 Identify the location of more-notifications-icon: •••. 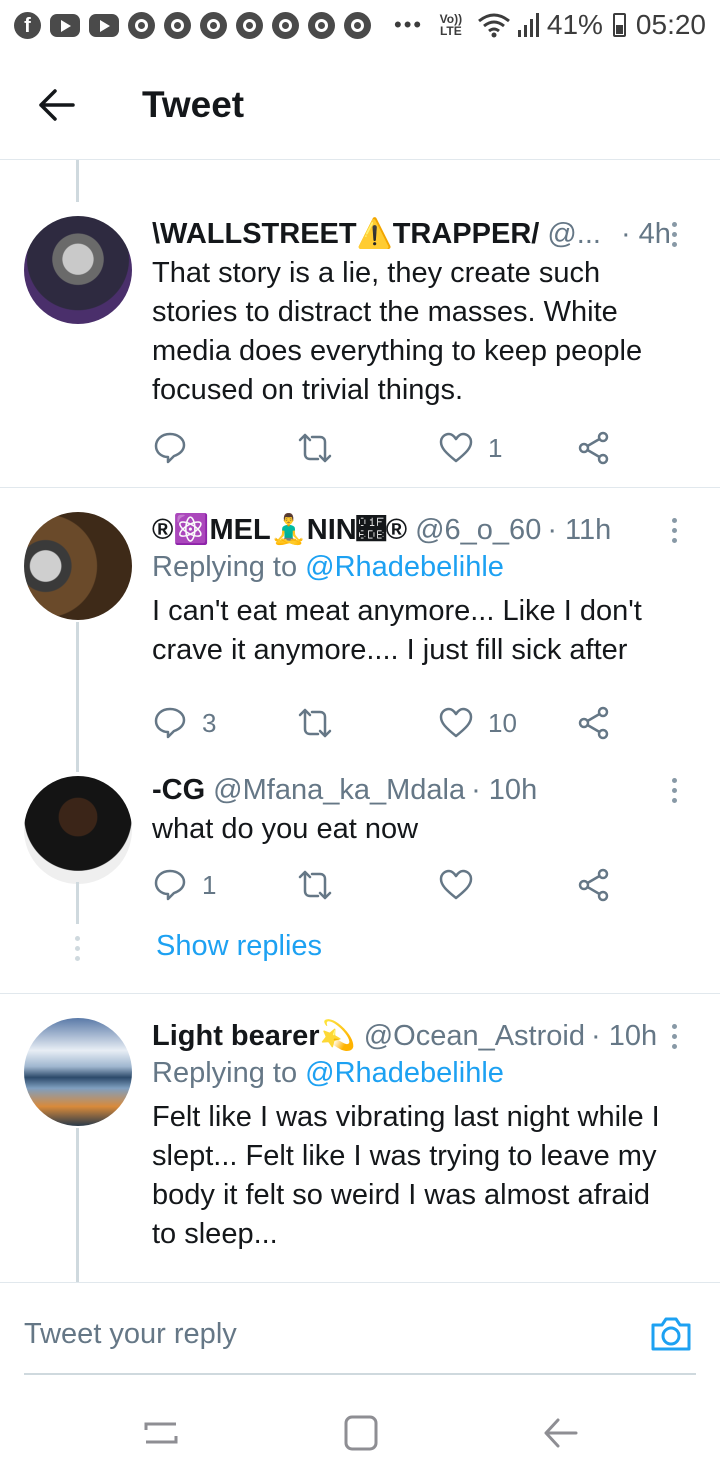
(409, 24).